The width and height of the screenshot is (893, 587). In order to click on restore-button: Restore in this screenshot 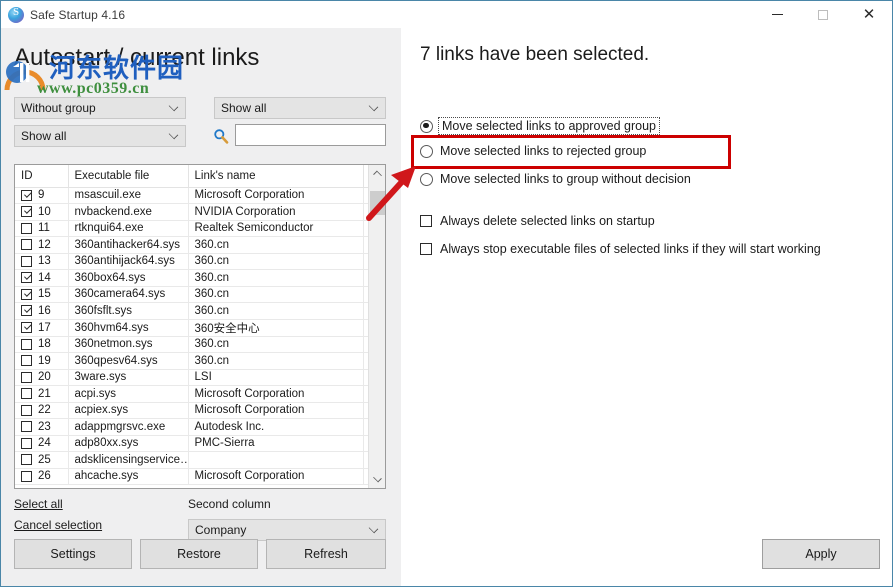, I will do `click(199, 554)`.